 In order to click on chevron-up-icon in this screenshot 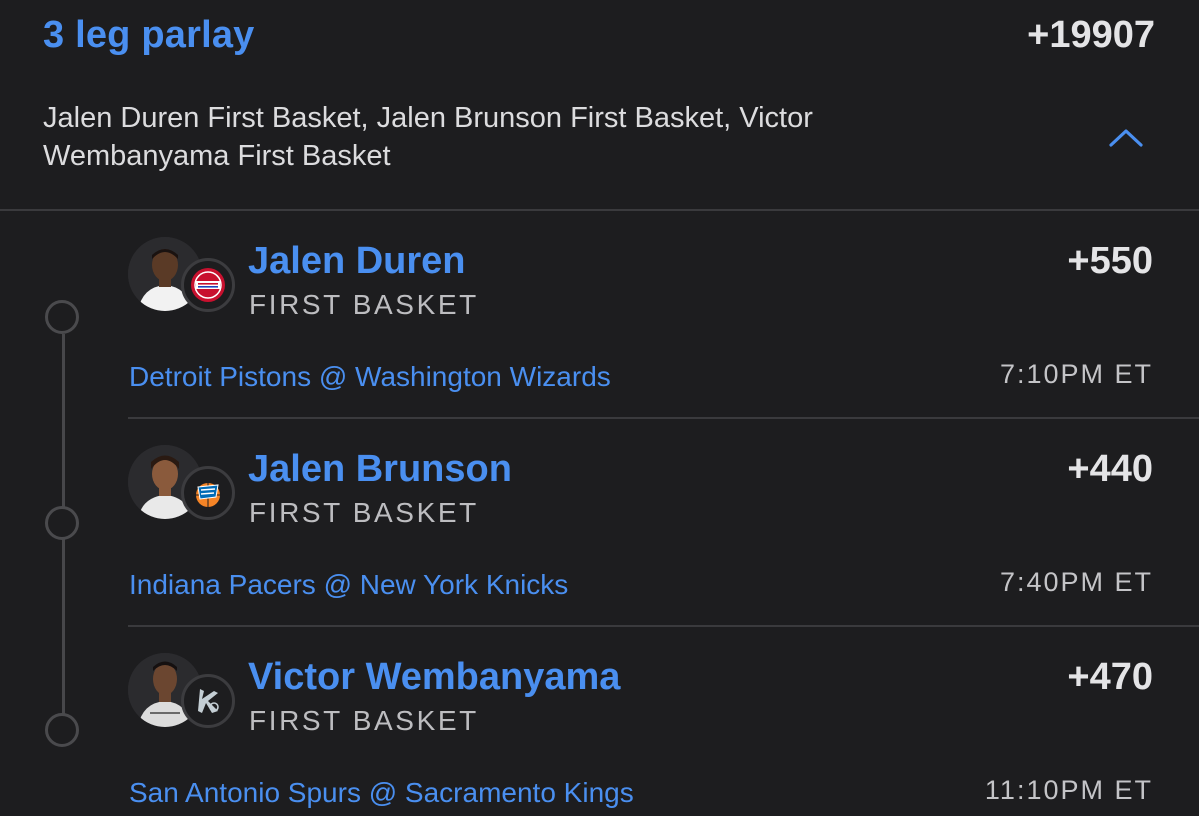, I will do `click(1126, 138)`.